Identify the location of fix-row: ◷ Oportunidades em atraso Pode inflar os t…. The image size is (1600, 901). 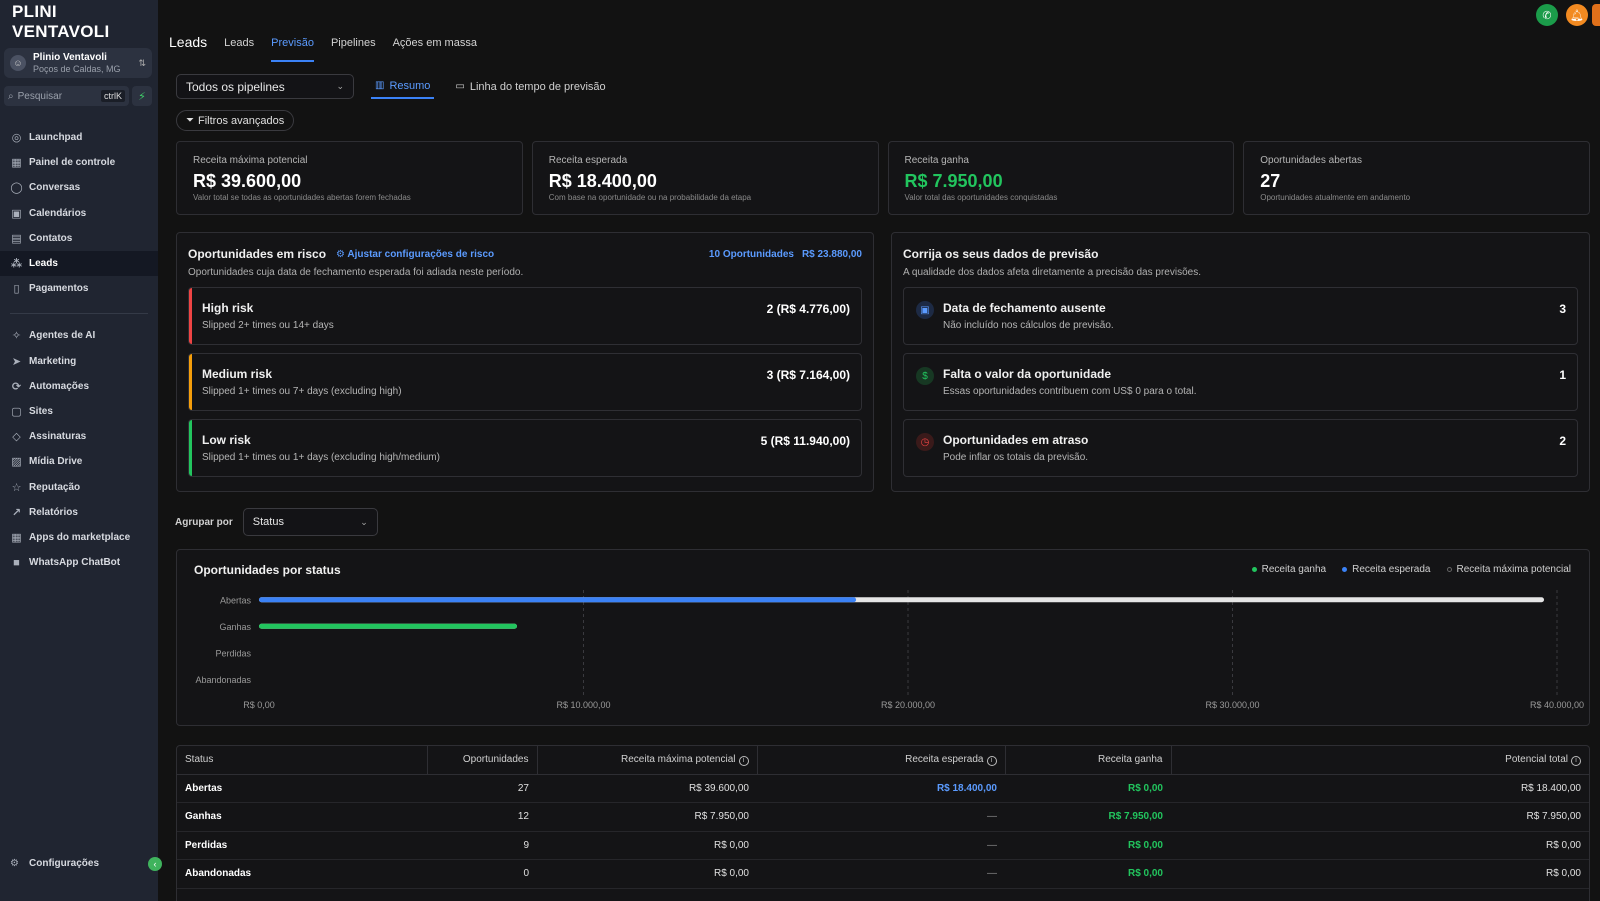
(1240, 448).